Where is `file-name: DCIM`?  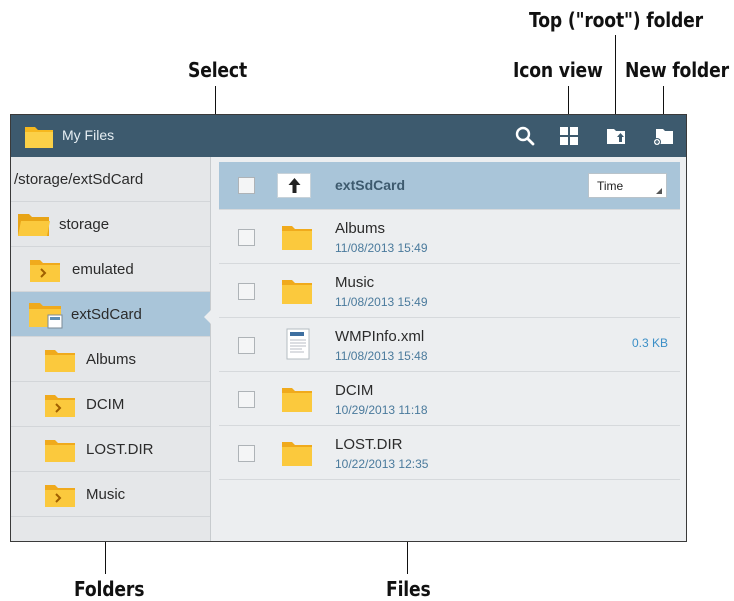 file-name: DCIM is located at coordinates (354, 390).